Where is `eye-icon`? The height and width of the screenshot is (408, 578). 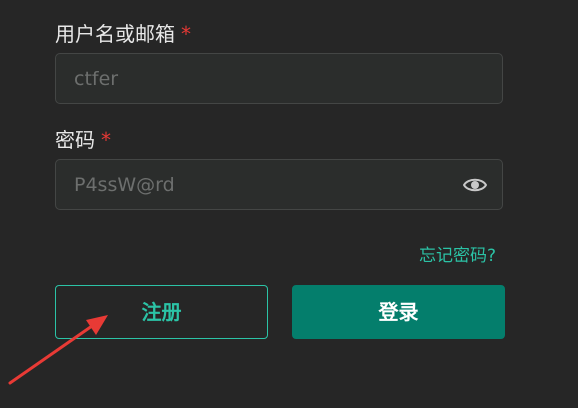
eye-icon is located at coordinates (475, 185).